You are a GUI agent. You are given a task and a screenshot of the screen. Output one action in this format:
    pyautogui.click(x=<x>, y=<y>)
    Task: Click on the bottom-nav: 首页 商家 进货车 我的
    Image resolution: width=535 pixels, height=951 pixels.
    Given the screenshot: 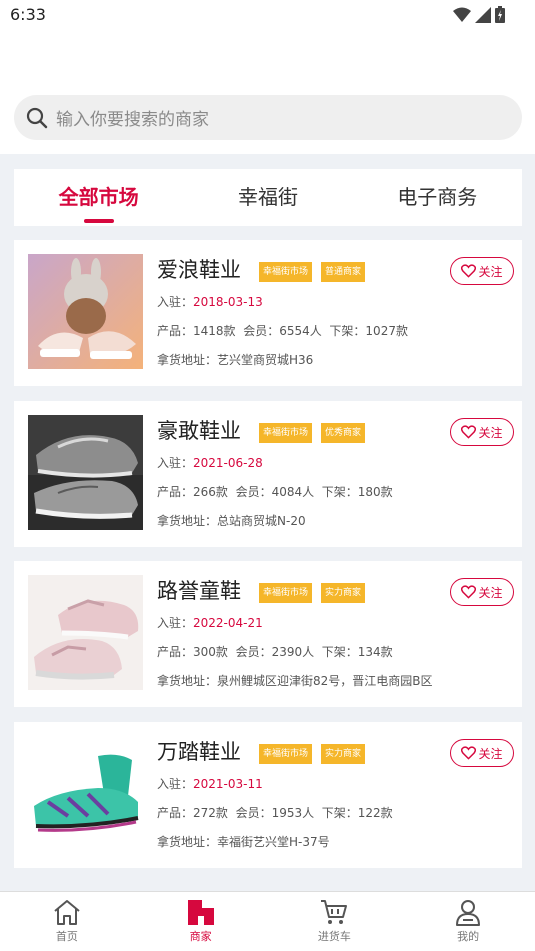 What is the action you would take?
    pyautogui.click(x=267, y=921)
    